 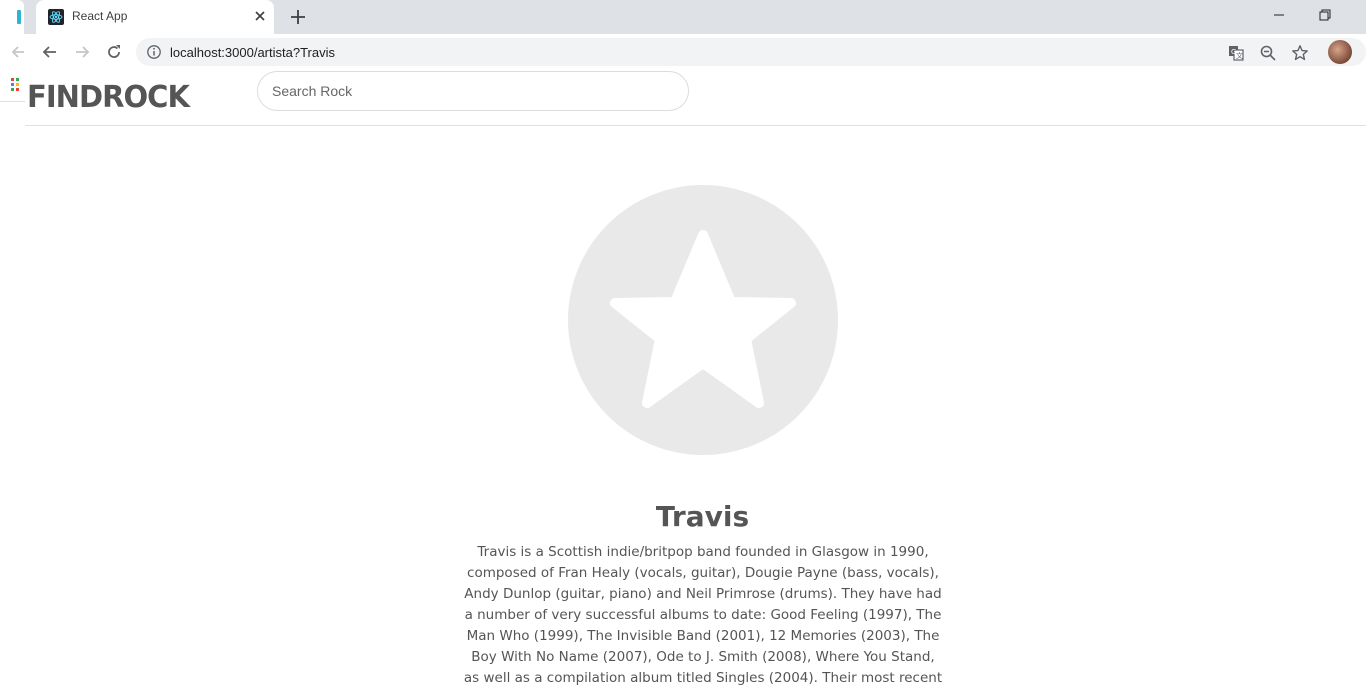 I want to click on site-info-icon, so click(x=154, y=52).